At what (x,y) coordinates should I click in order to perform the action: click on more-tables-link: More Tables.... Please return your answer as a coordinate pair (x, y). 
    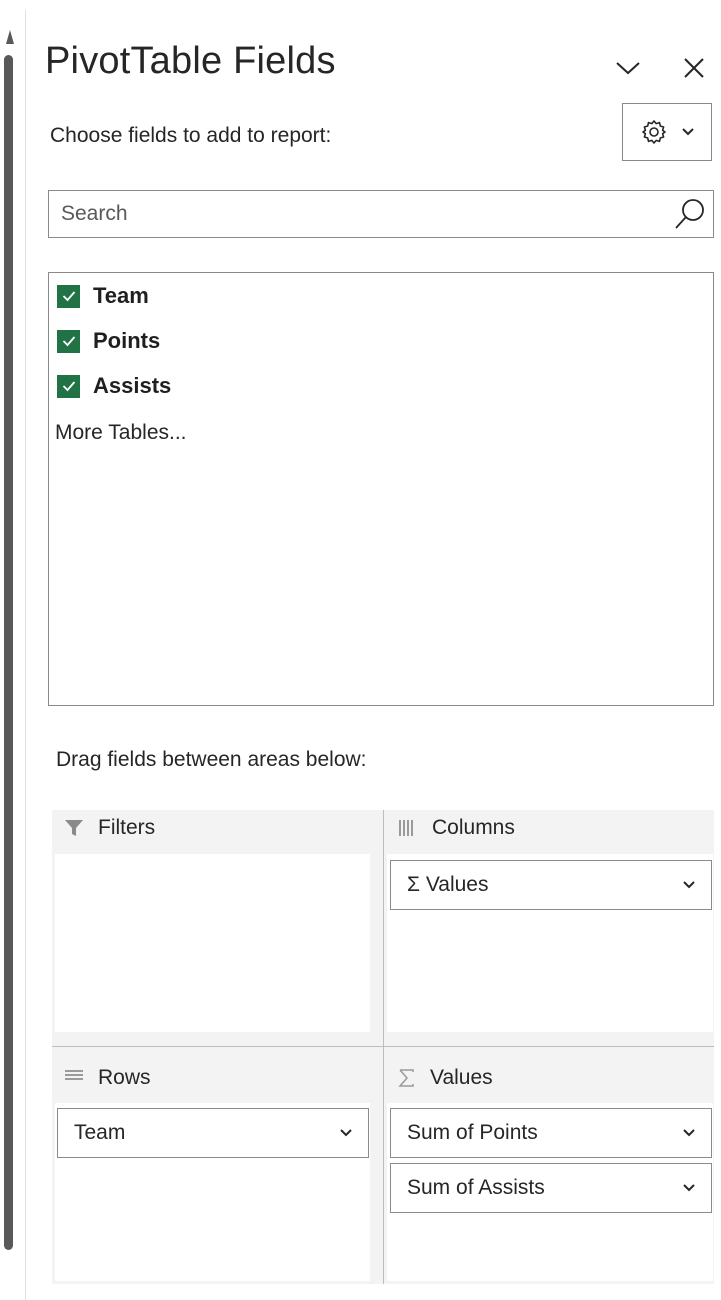
    Looking at the image, I should click on (121, 433).